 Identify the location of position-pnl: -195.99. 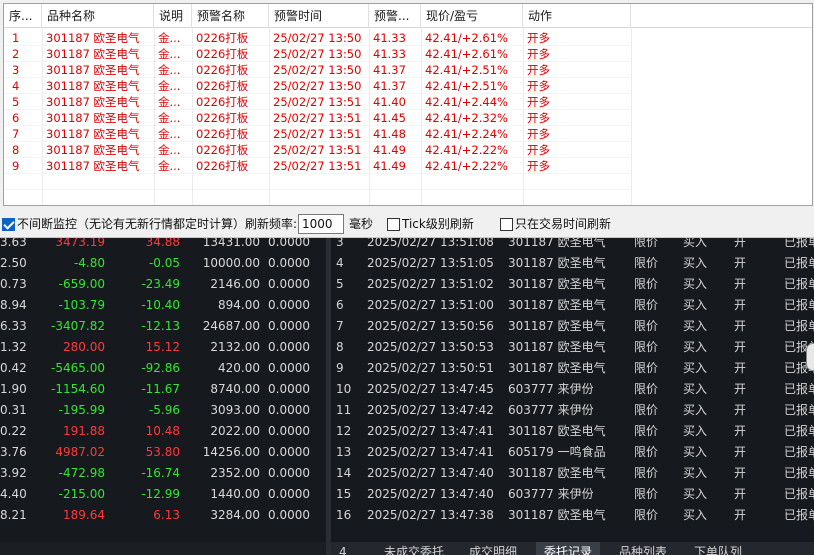
(81, 410).